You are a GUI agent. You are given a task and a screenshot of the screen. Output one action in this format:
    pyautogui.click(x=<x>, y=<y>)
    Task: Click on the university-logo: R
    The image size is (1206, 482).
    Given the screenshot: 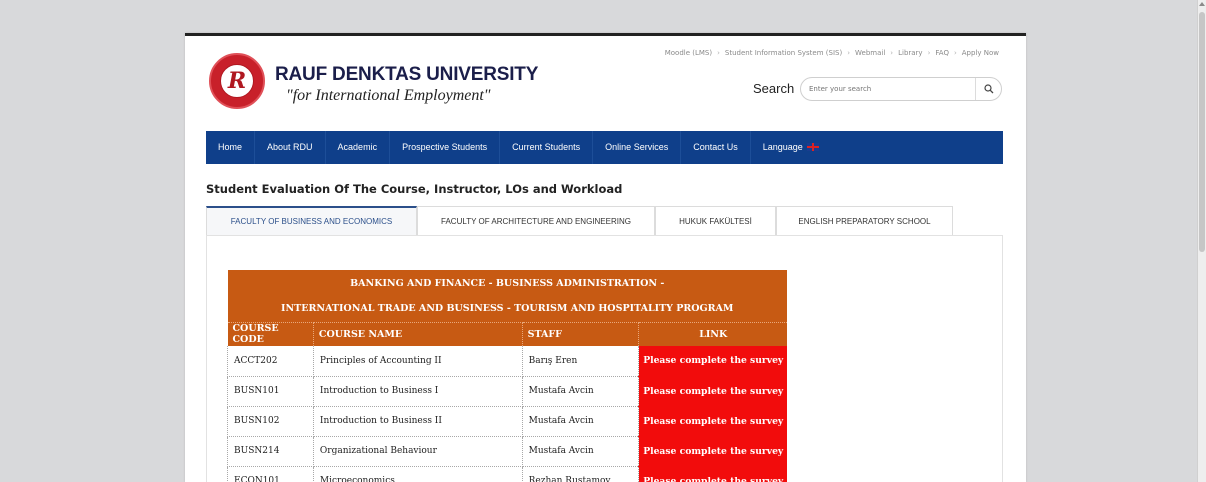 What is the action you would take?
    pyautogui.click(x=237, y=81)
    